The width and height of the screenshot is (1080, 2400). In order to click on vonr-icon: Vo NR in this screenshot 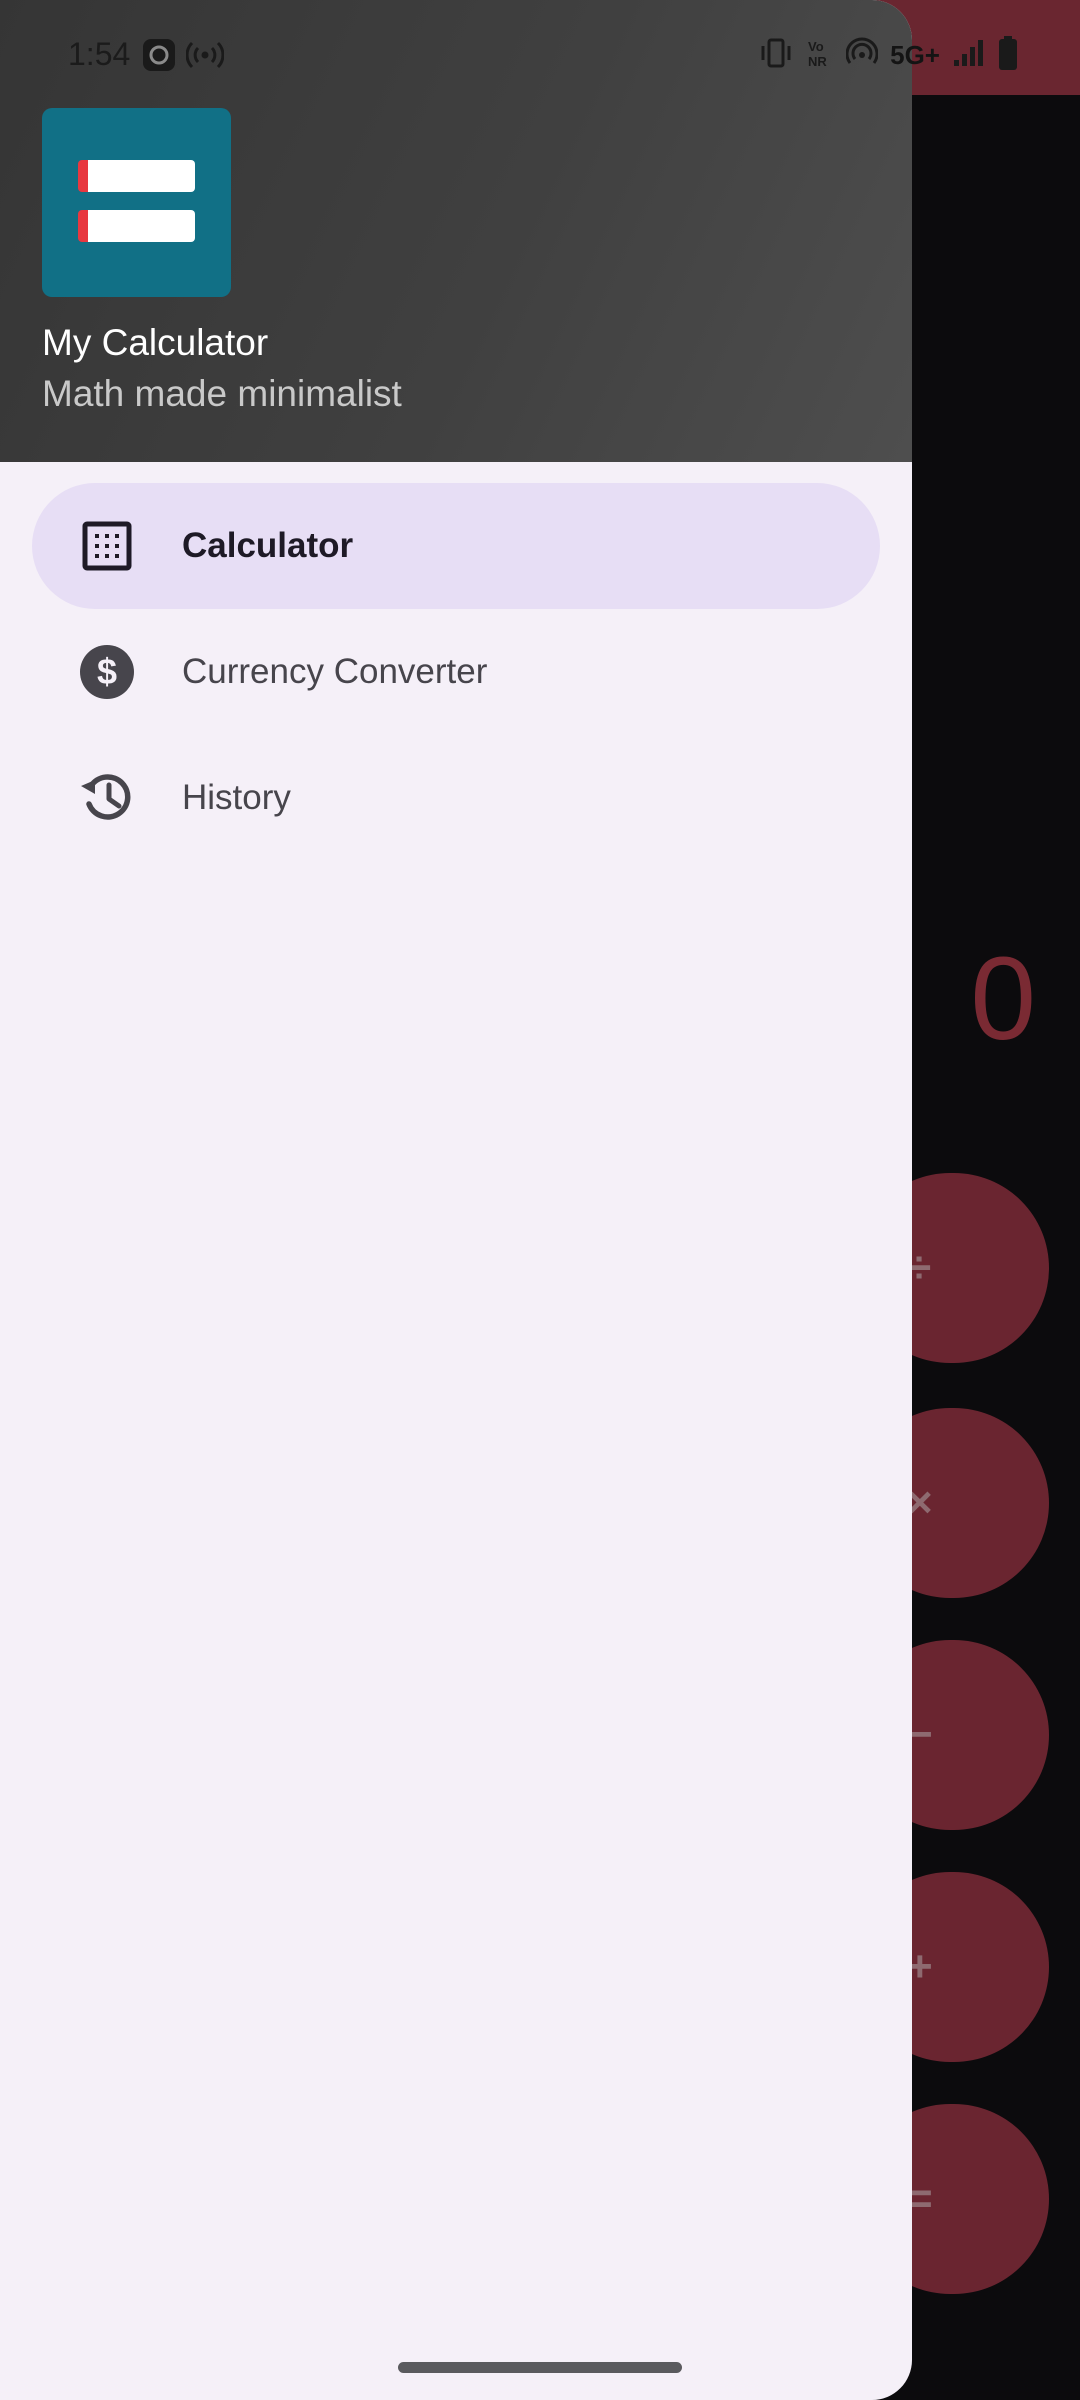, I will do `click(820, 55)`.